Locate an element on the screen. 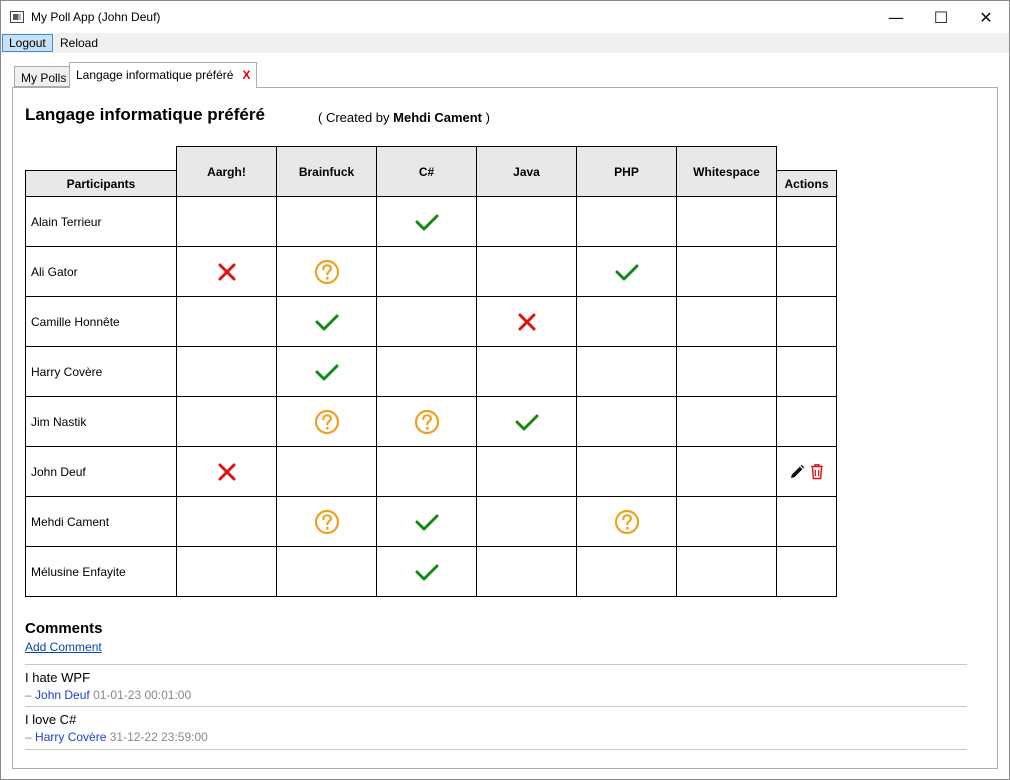 Image resolution: width=1010 pixels, height=780 pixels. pencil-icon is located at coordinates (797, 472).